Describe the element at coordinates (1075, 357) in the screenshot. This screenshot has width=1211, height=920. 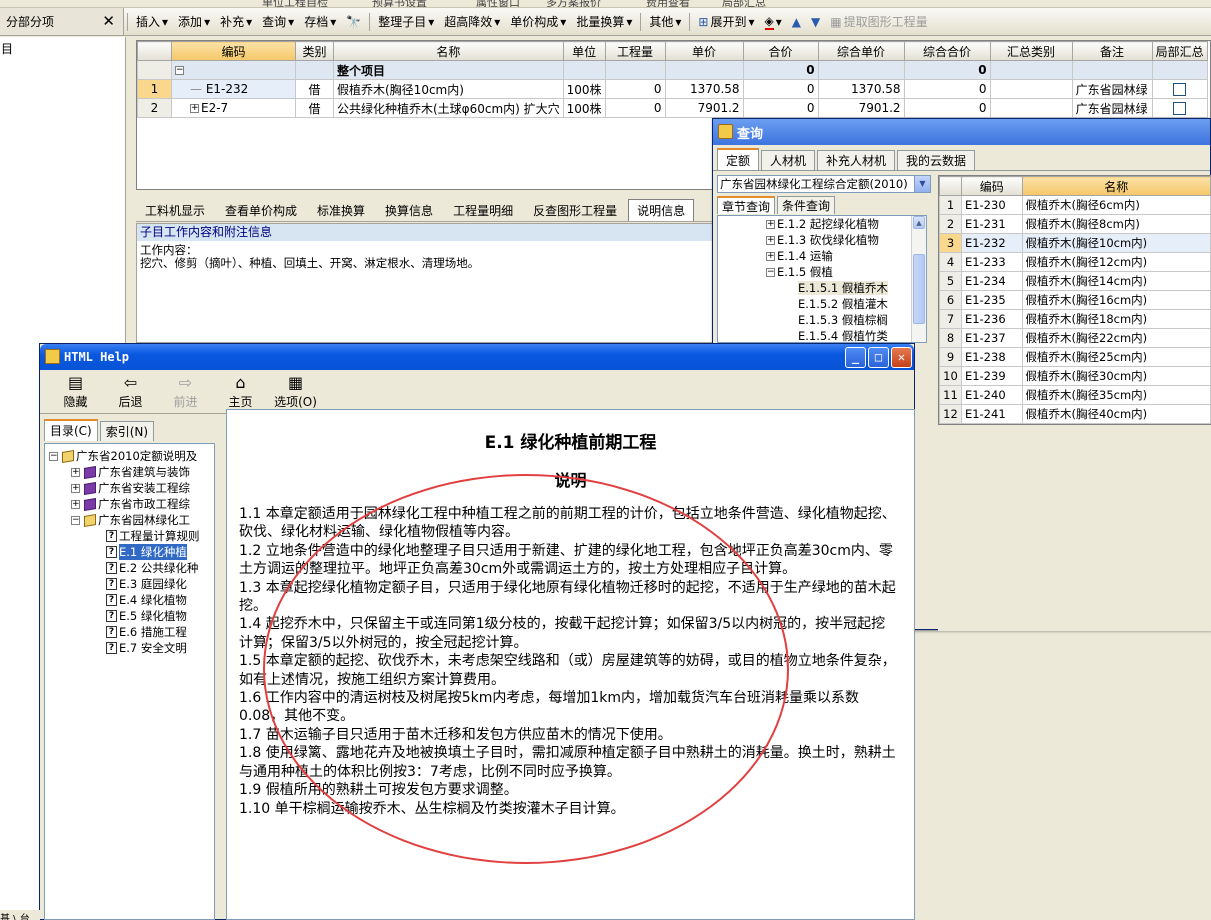
I see `table-row: 9 E1-238 假植乔木(胸径25cm内)` at that location.